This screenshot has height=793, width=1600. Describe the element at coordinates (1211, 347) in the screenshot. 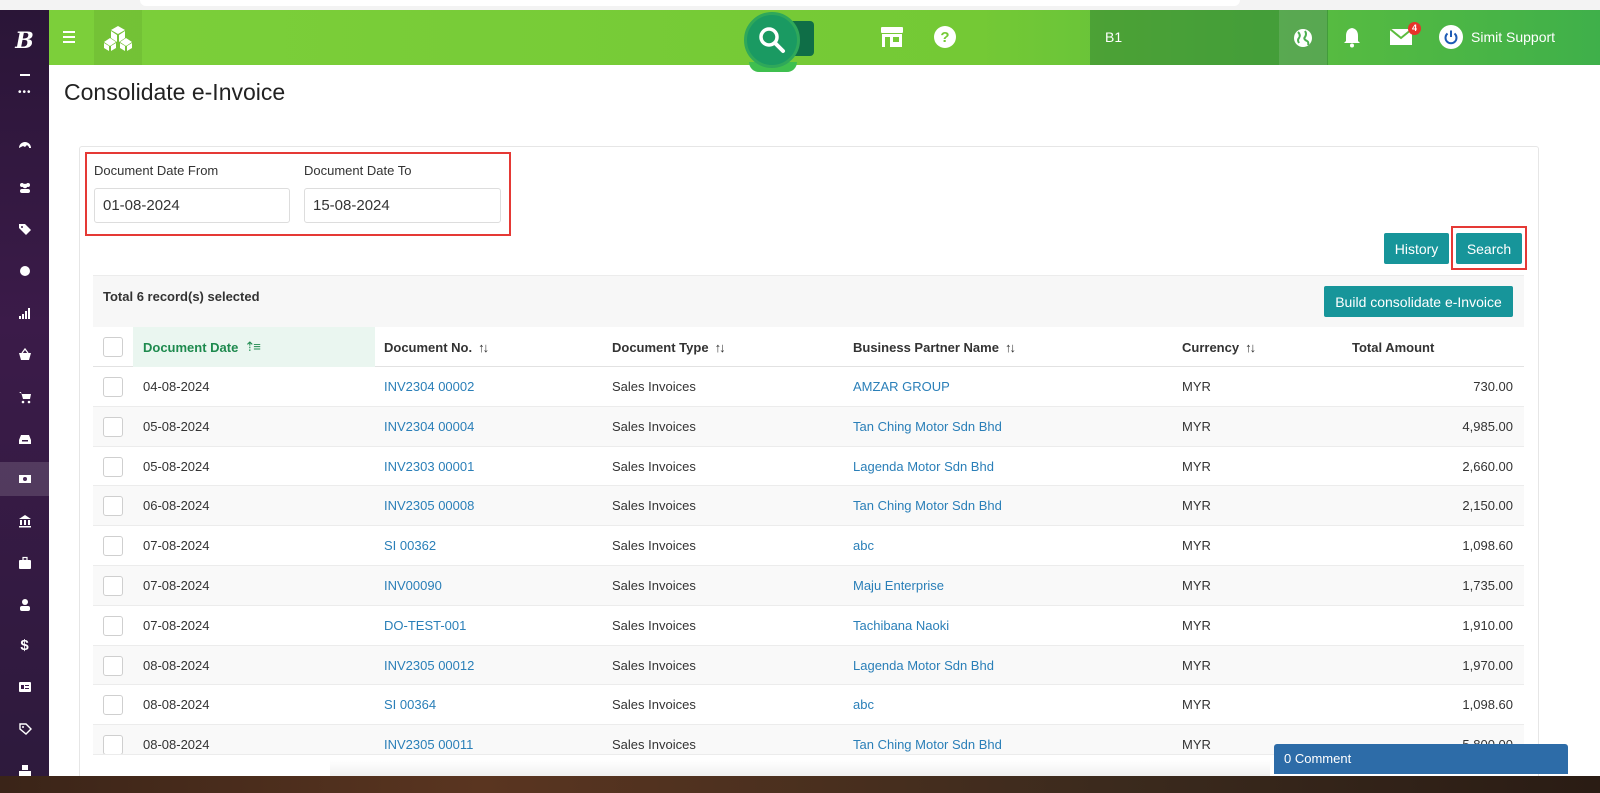

I see `col-currency-label: Currency` at that location.